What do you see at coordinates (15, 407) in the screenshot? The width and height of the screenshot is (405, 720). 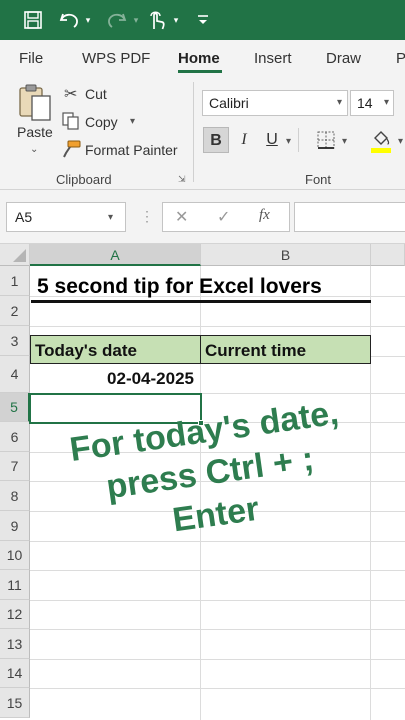 I see `row-header-5: 5` at bounding box center [15, 407].